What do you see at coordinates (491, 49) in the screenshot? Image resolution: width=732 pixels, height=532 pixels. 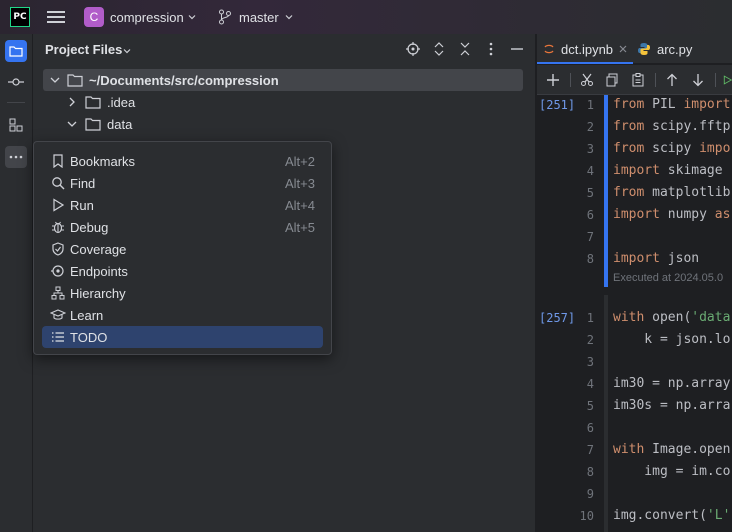 I see `options-icon` at bounding box center [491, 49].